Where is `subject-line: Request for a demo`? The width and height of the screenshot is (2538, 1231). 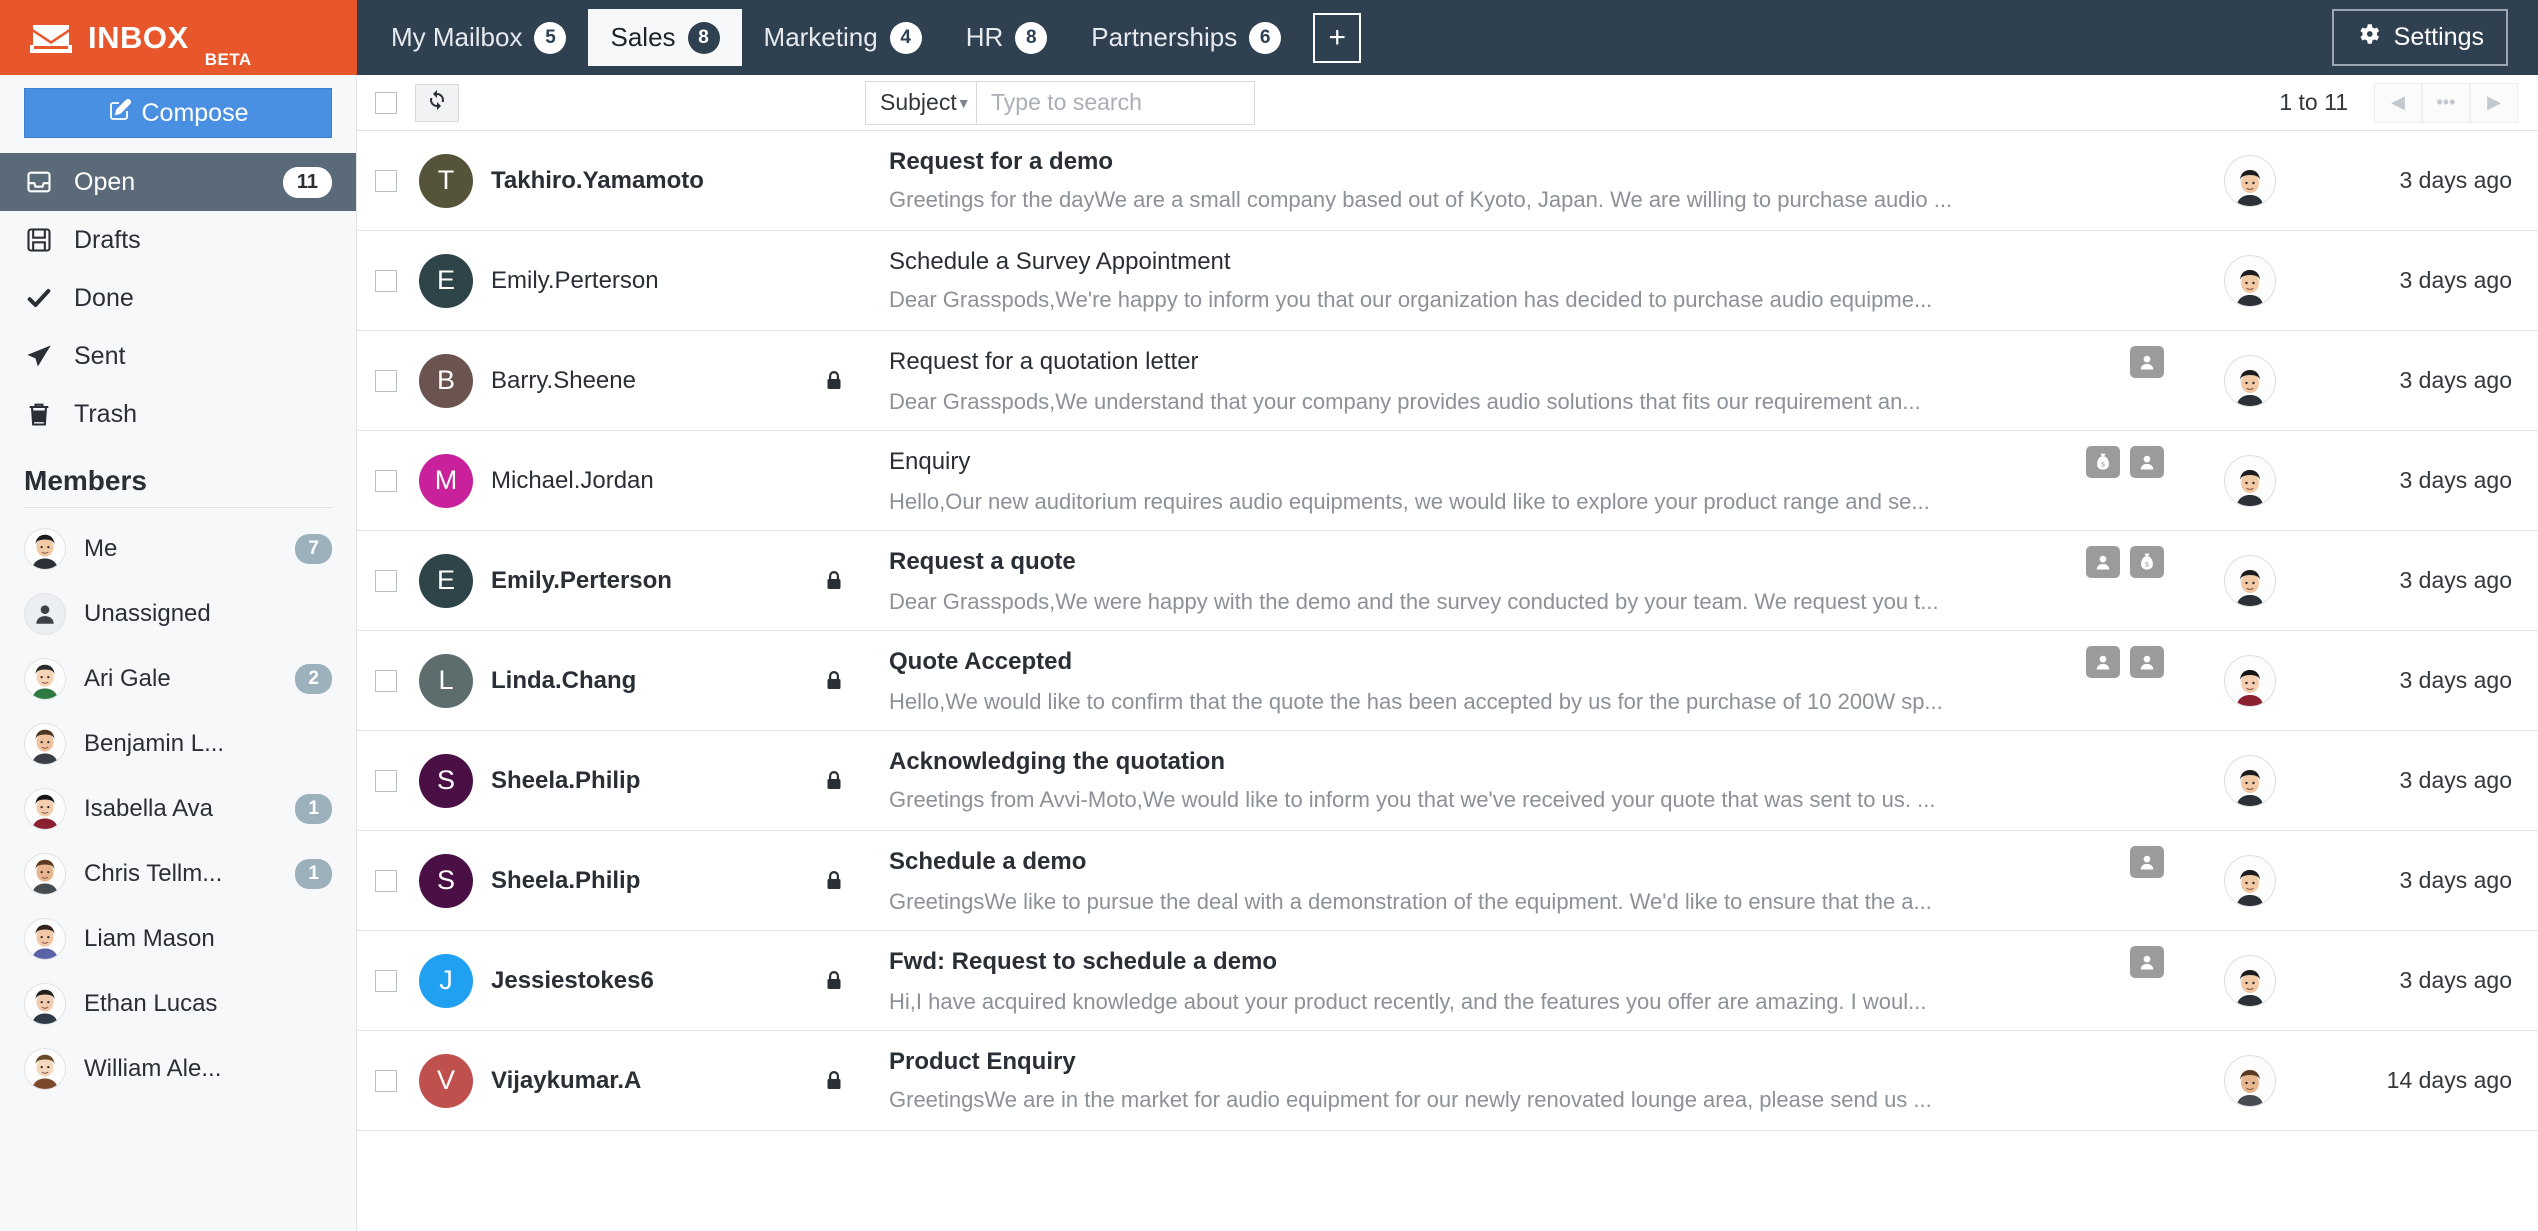 subject-line: Request for a demo is located at coordinates (1526, 162).